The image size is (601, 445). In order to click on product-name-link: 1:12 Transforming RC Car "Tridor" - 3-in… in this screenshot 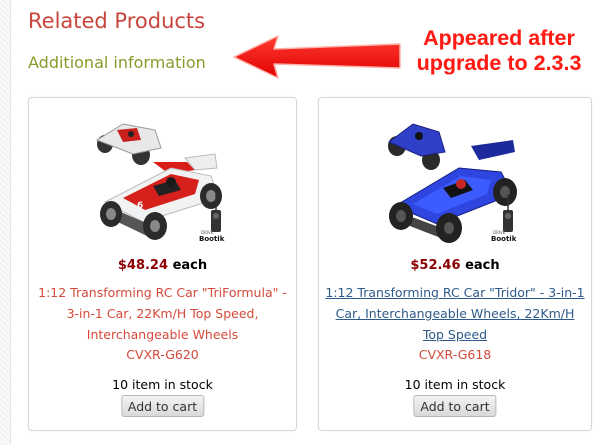, I will do `click(455, 313)`.